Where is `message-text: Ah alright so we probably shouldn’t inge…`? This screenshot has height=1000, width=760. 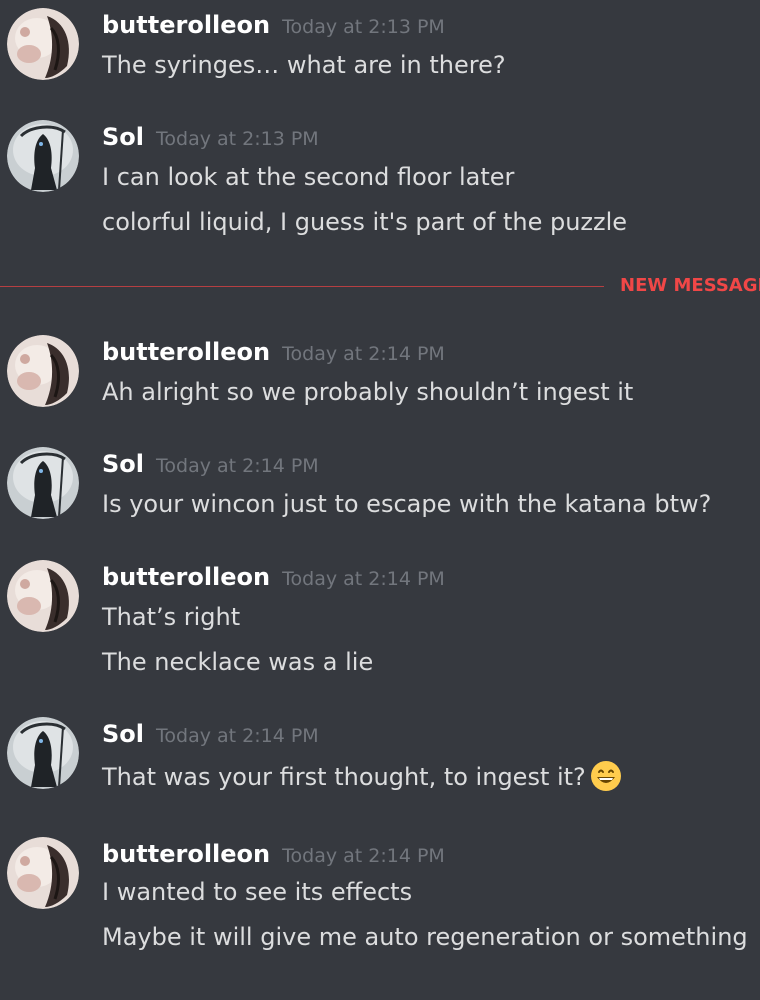 message-text: Ah alright so we probably shouldn’t inge… is located at coordinates (368, 392).